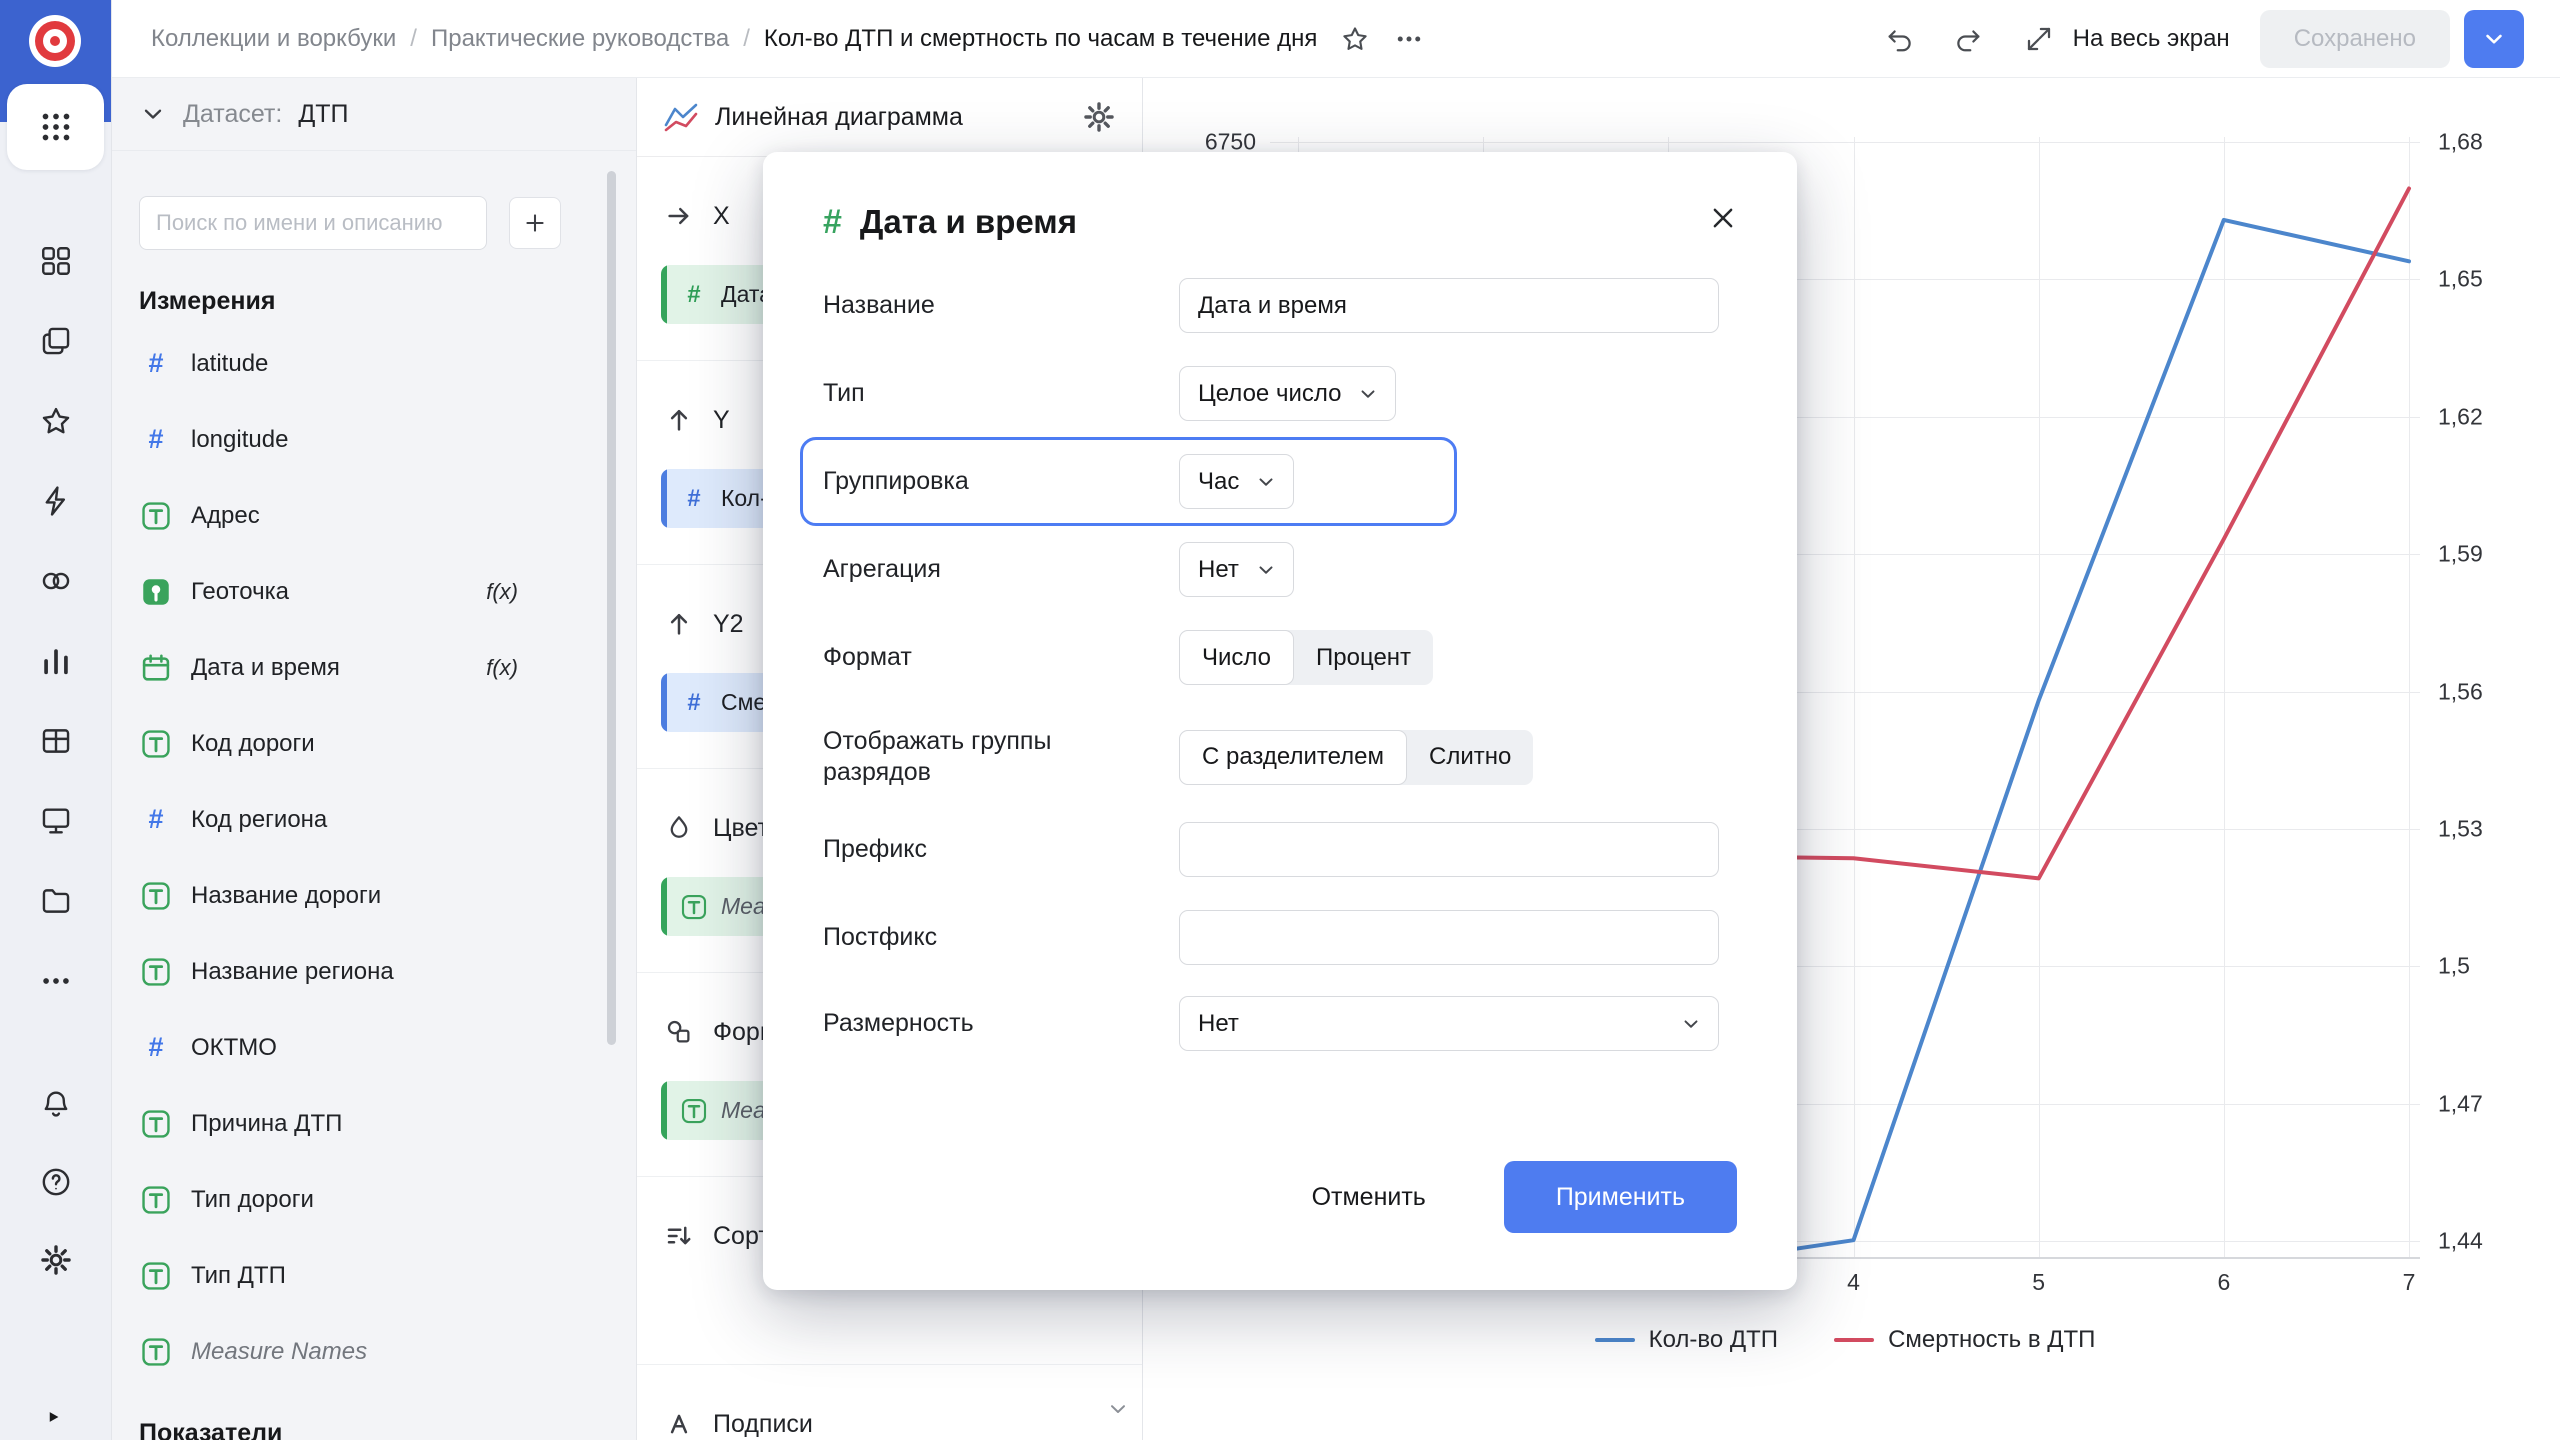 The height and width of the screenshot is (1440, 2560). I want to click on expand-icon, so click(2039, 39).